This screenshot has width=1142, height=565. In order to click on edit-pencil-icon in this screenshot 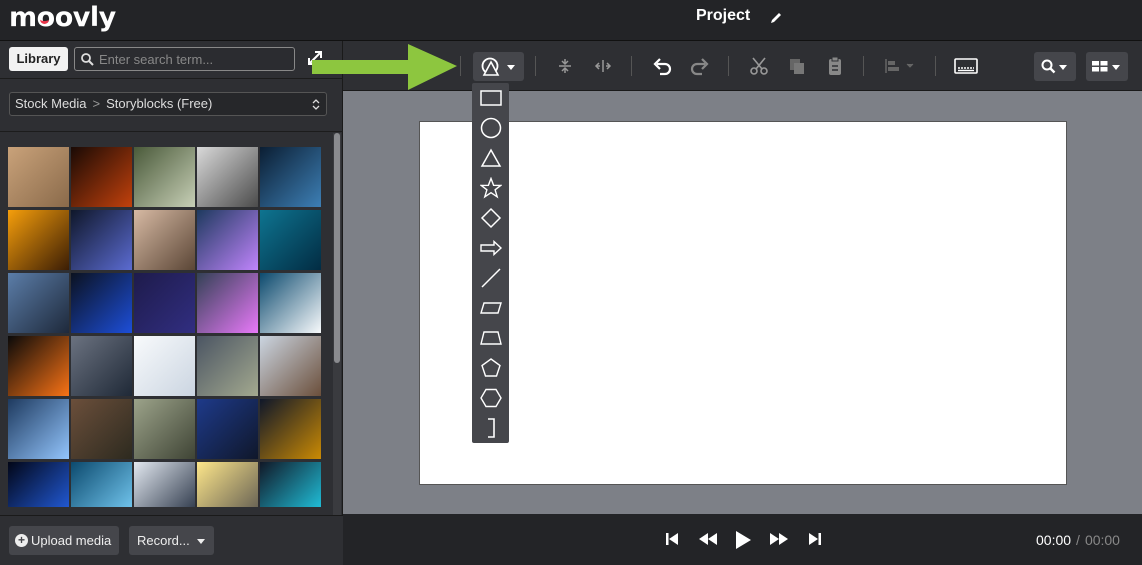, I will do `click(776, 18)`.